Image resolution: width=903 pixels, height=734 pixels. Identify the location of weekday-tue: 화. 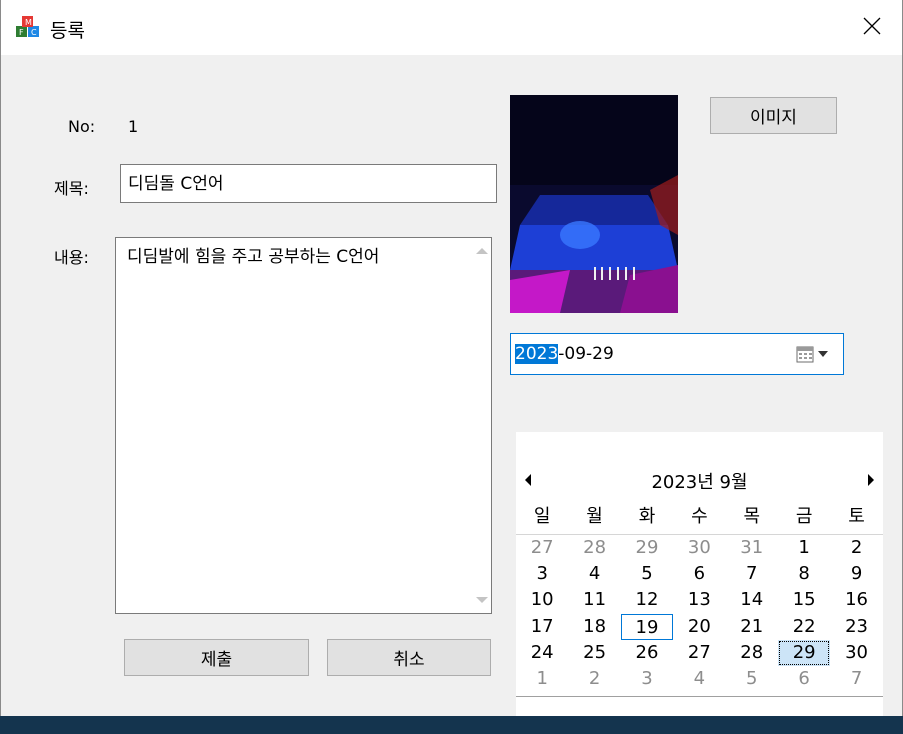
(647, 516).